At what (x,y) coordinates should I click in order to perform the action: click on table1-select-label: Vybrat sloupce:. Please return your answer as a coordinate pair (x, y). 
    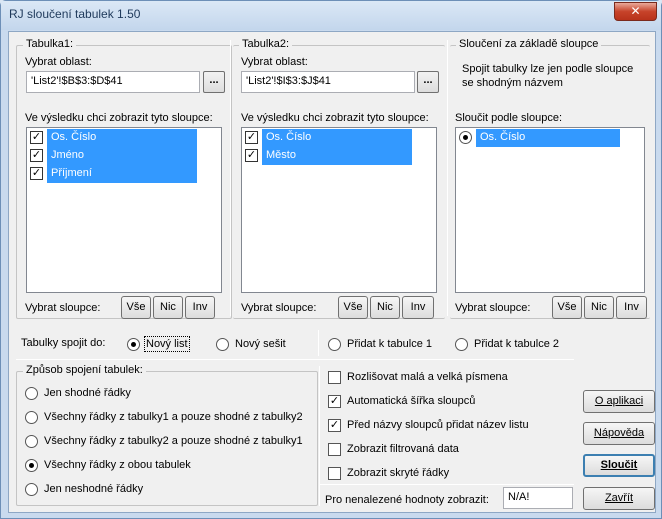
    Looking at the image, I should click on (63, 308).